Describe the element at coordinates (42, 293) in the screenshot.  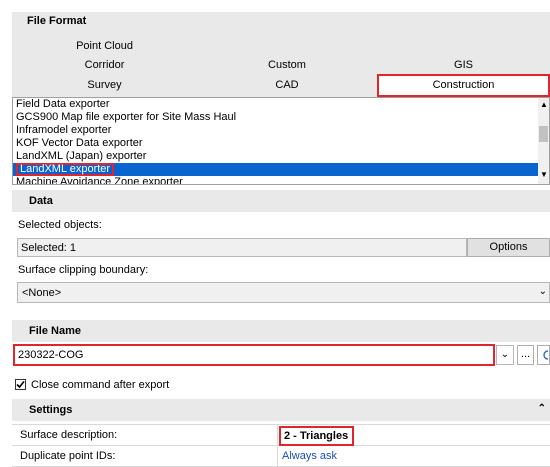
I see `surface-clipping-value: <None>` at that location.